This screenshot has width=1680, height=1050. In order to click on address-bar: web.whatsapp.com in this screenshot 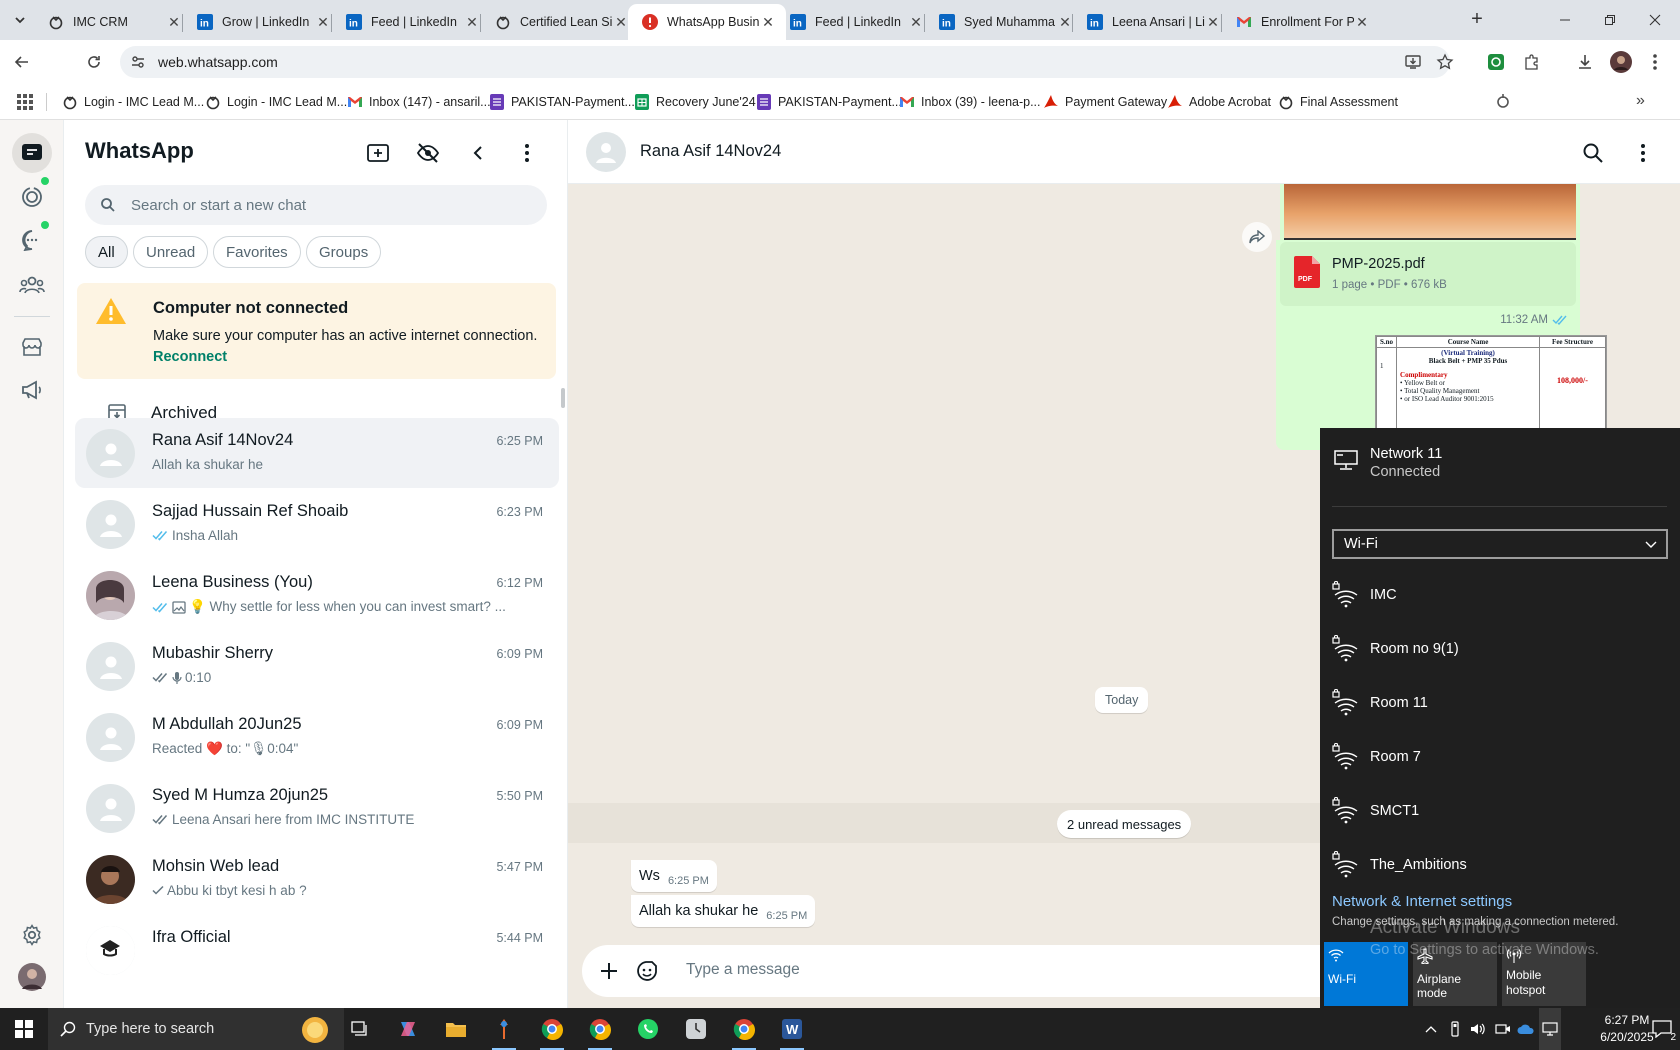, I will do `click(785, 62)`.